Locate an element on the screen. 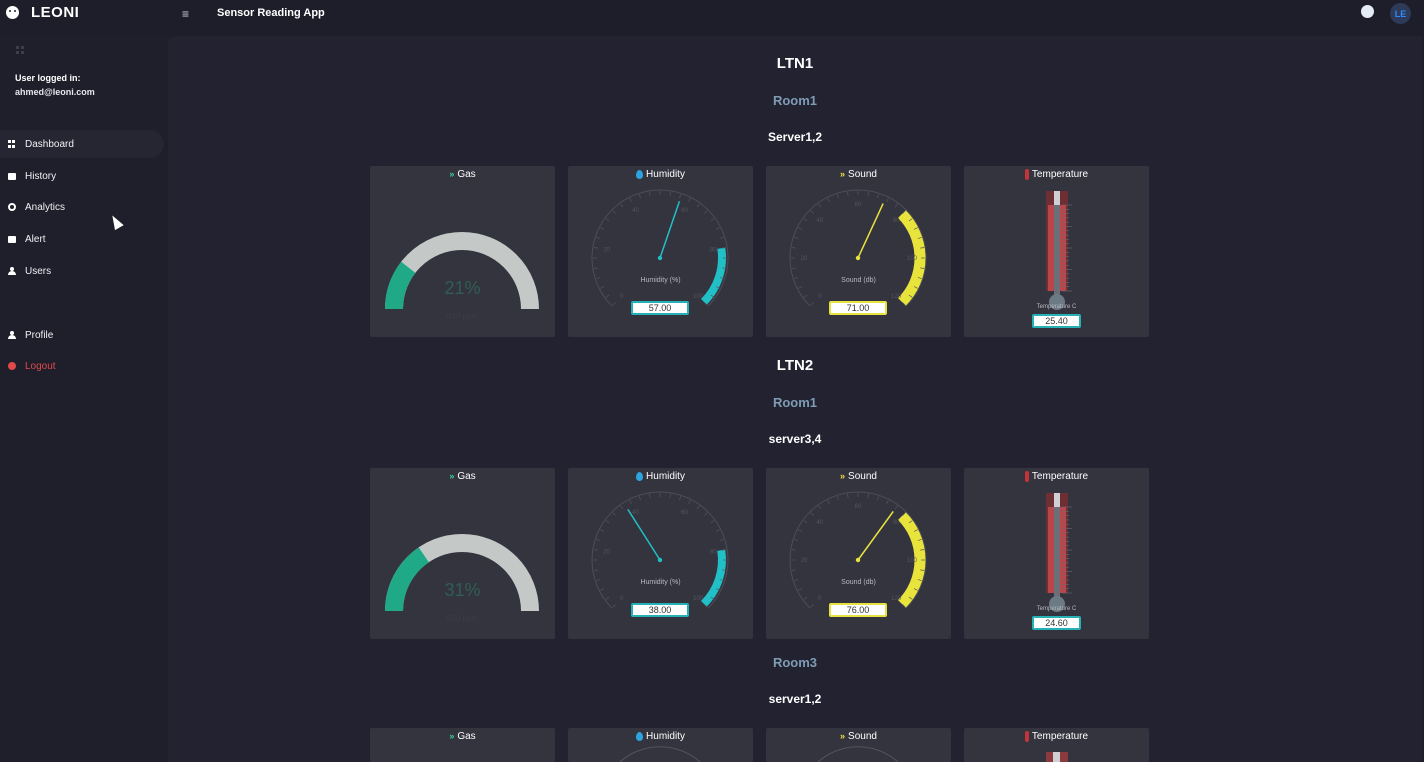  brand: LEONI is located at coordinates (42, 12).